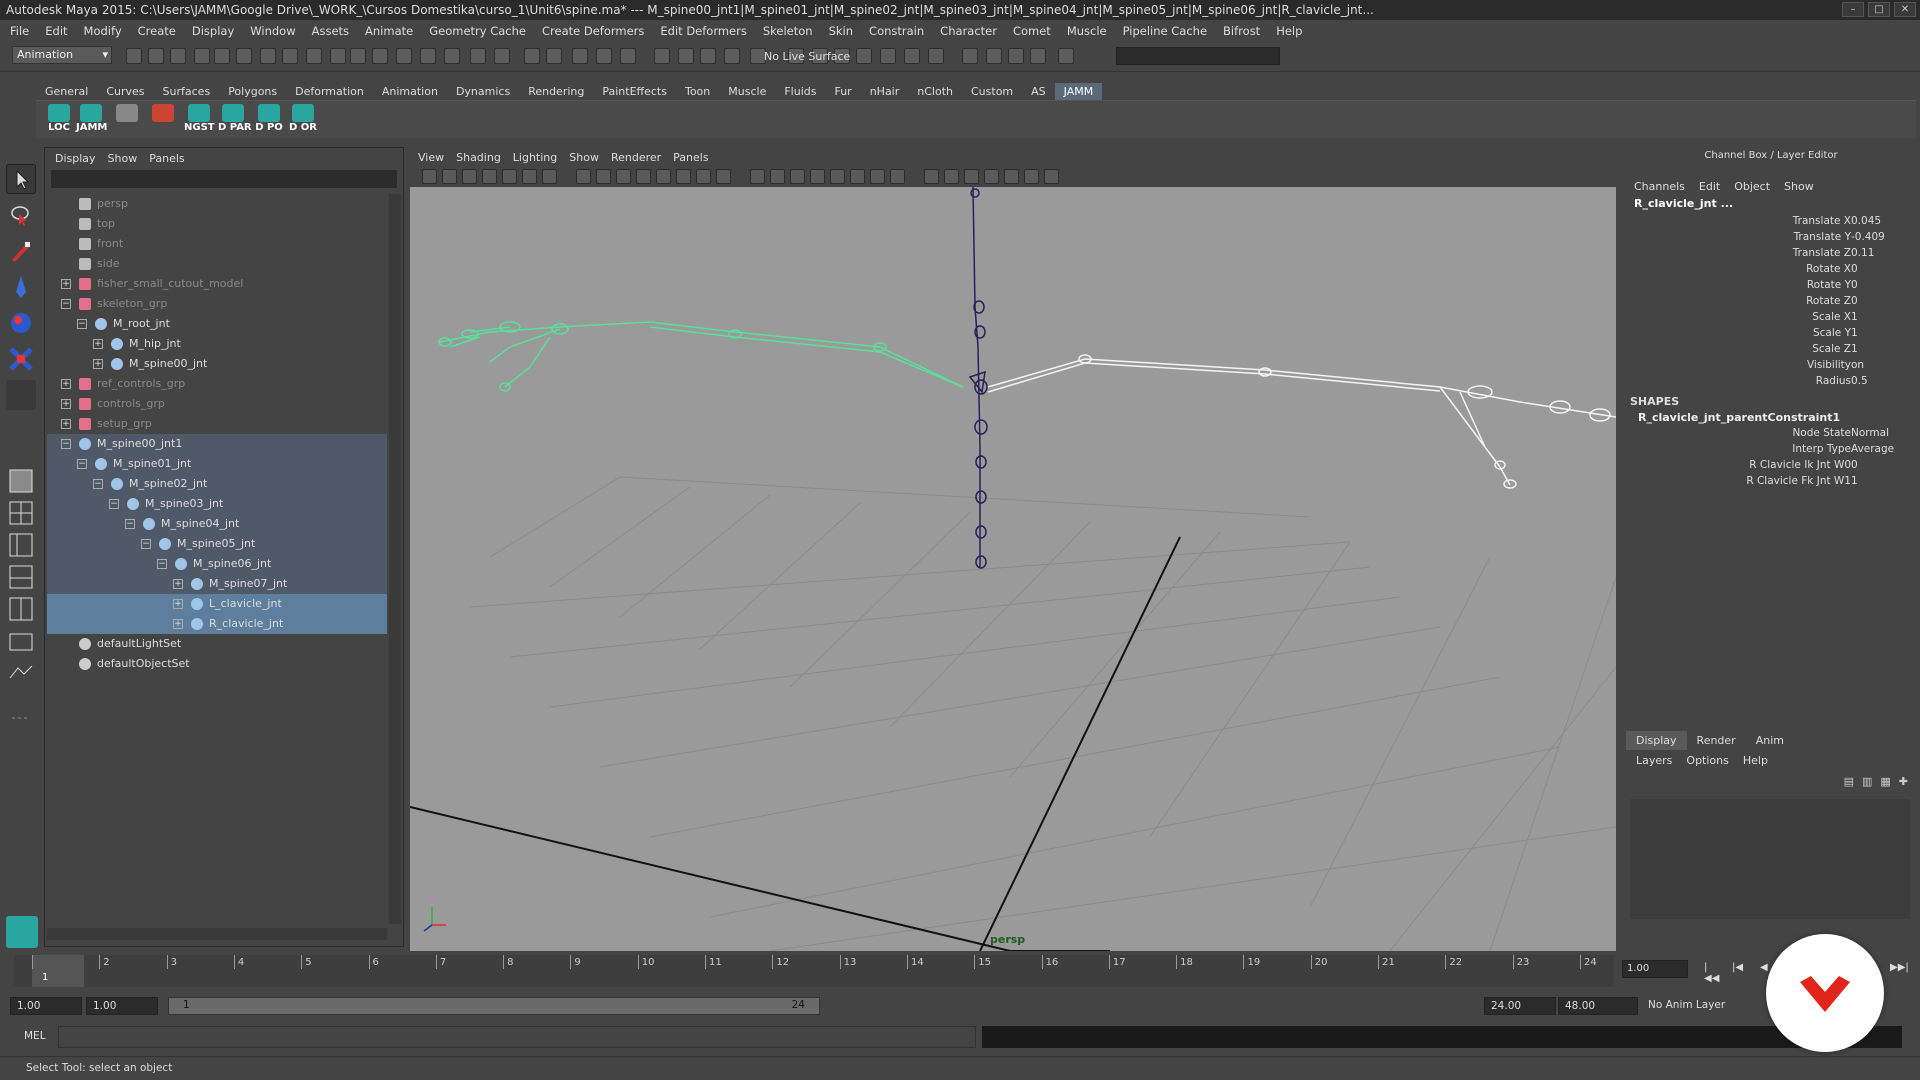  Describe the element at coordinates (217, 284) in the screenshot. I see `outliner-item-fisher-small-cutout-model: + fisher_small_cutout_model` at that location.